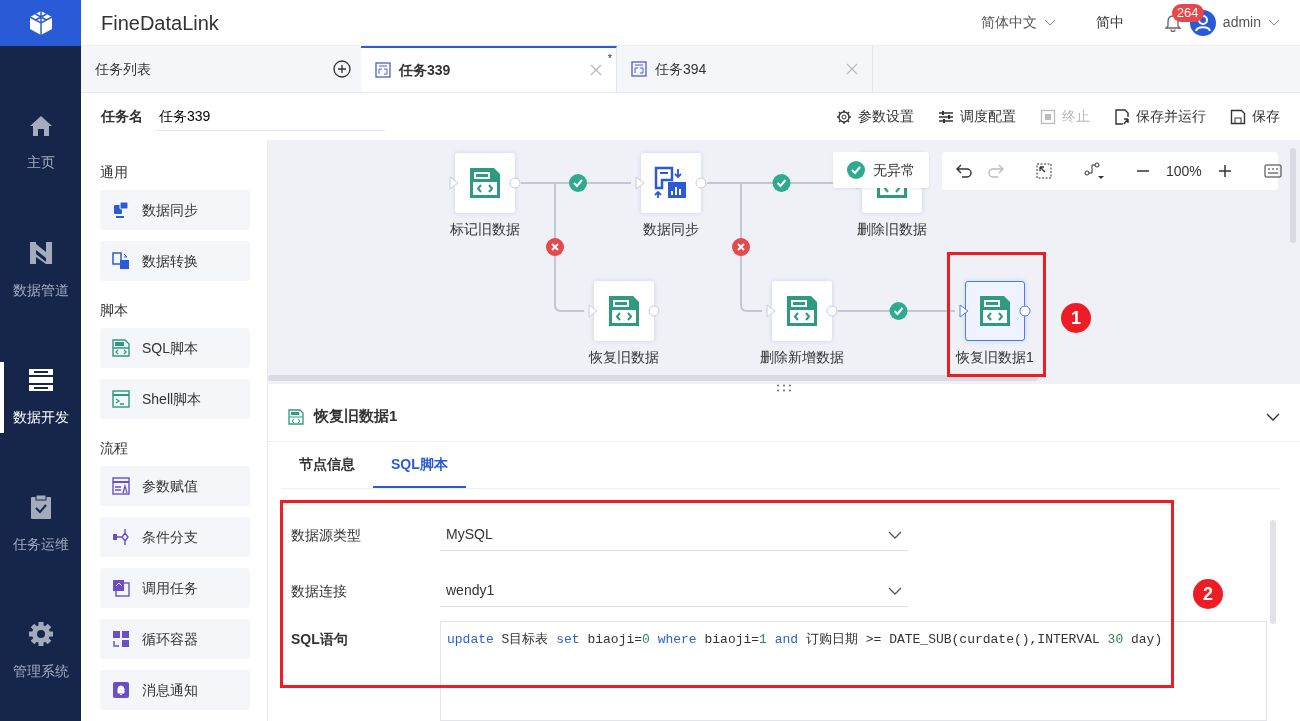  What do you see at coordinates (489, 69) in the screenshot?
I see `task-tab: 任务339 *` at bounding box center [489, 69].